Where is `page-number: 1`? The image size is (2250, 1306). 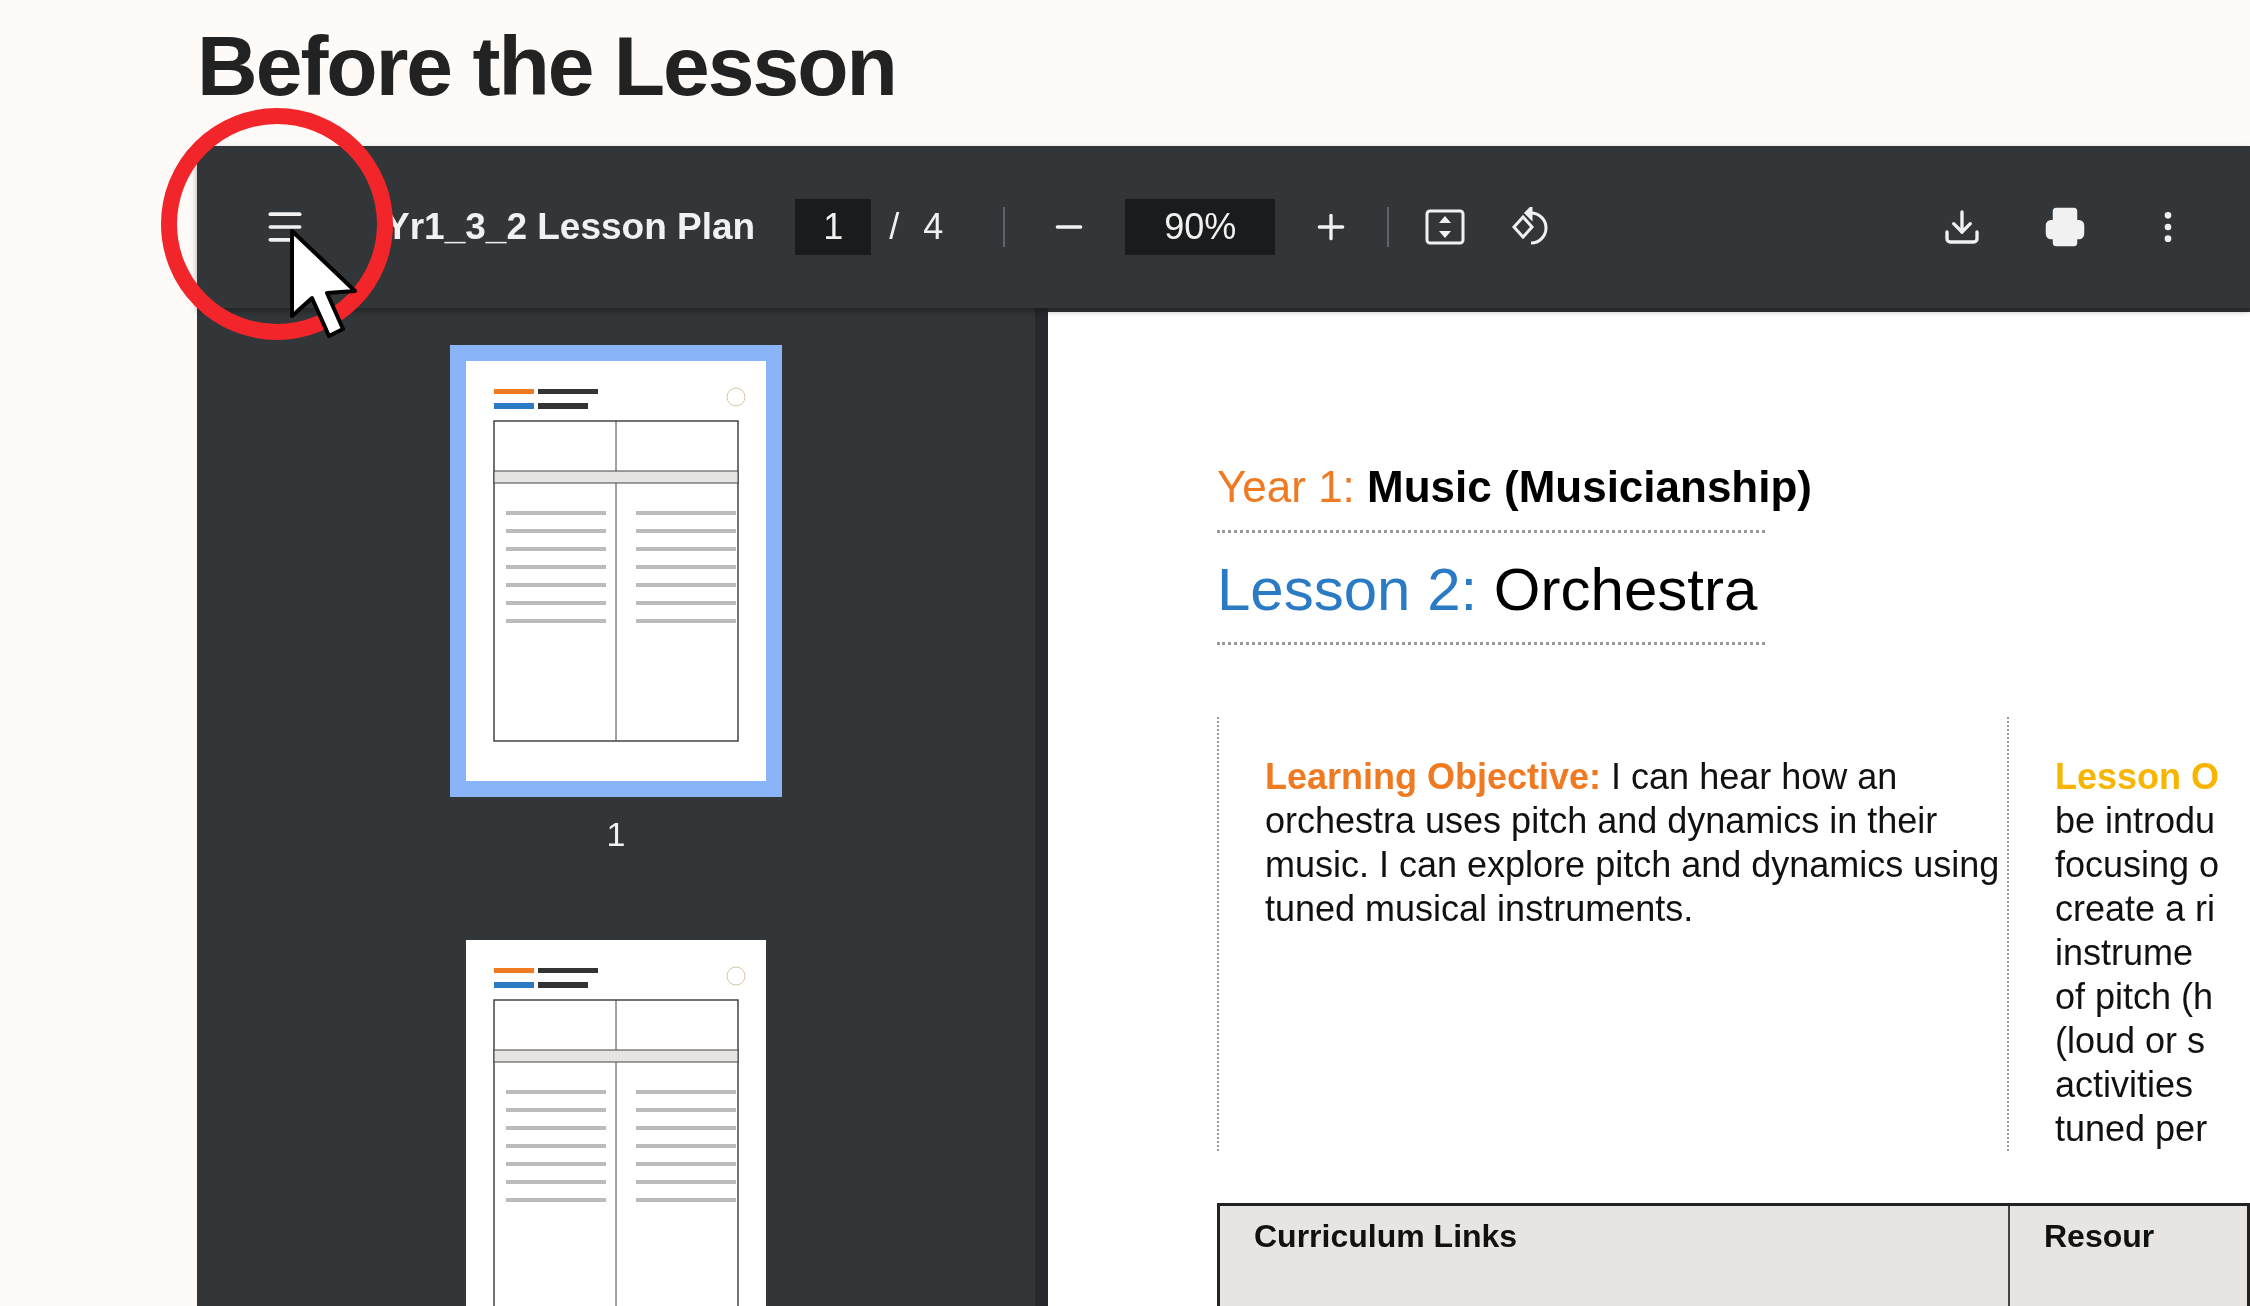
page-number: 1 is located at coordinates (616, 834).